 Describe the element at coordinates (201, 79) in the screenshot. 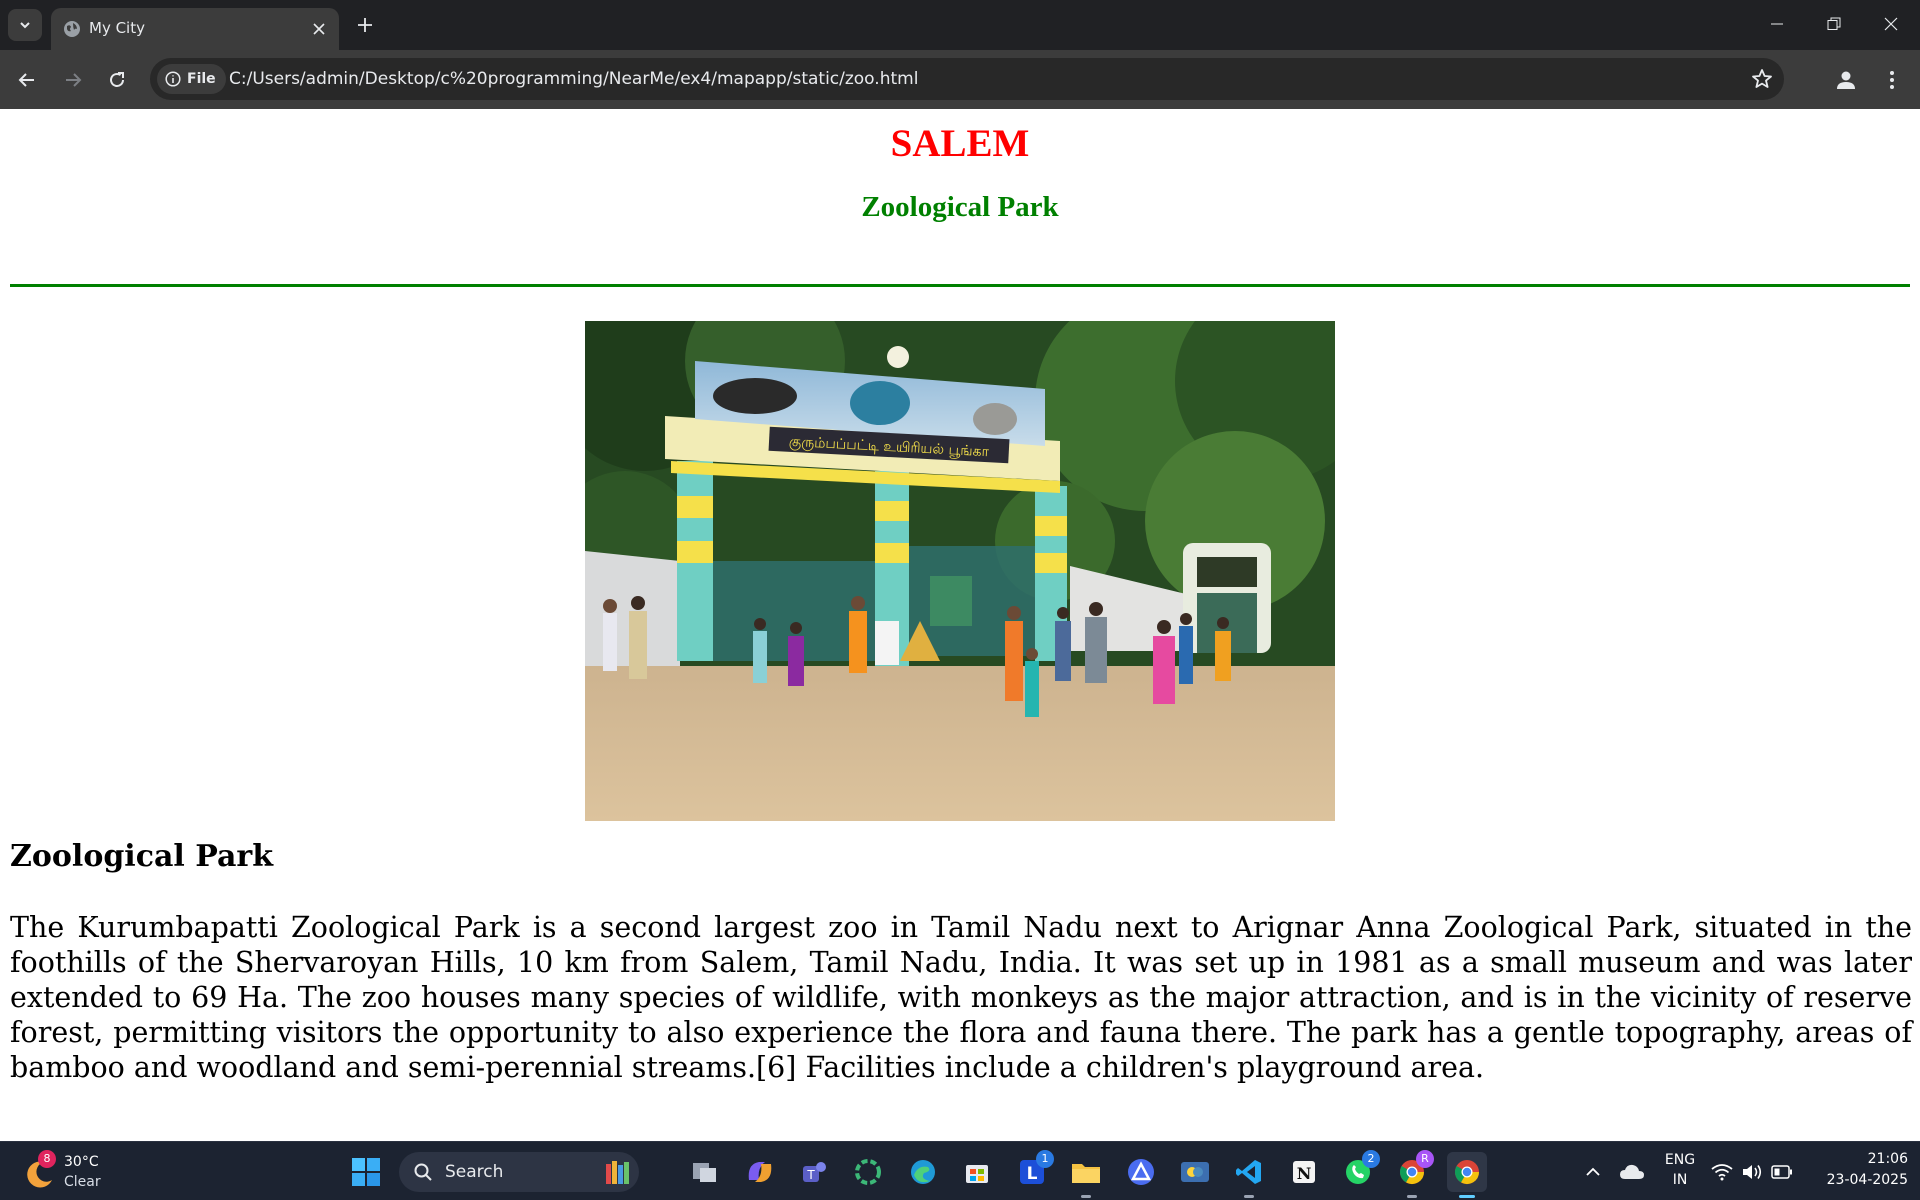

I see `site-chip-label: File` at that location.